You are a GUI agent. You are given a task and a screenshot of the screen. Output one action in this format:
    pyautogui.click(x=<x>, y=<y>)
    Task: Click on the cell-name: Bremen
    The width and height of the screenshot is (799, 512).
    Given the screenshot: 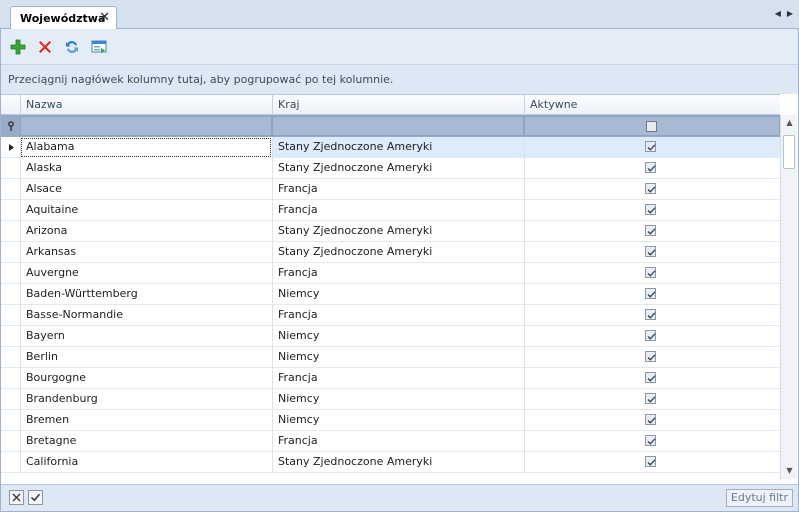 What is the action you would take?
    pyautogui.click(x=146, y=420)
    